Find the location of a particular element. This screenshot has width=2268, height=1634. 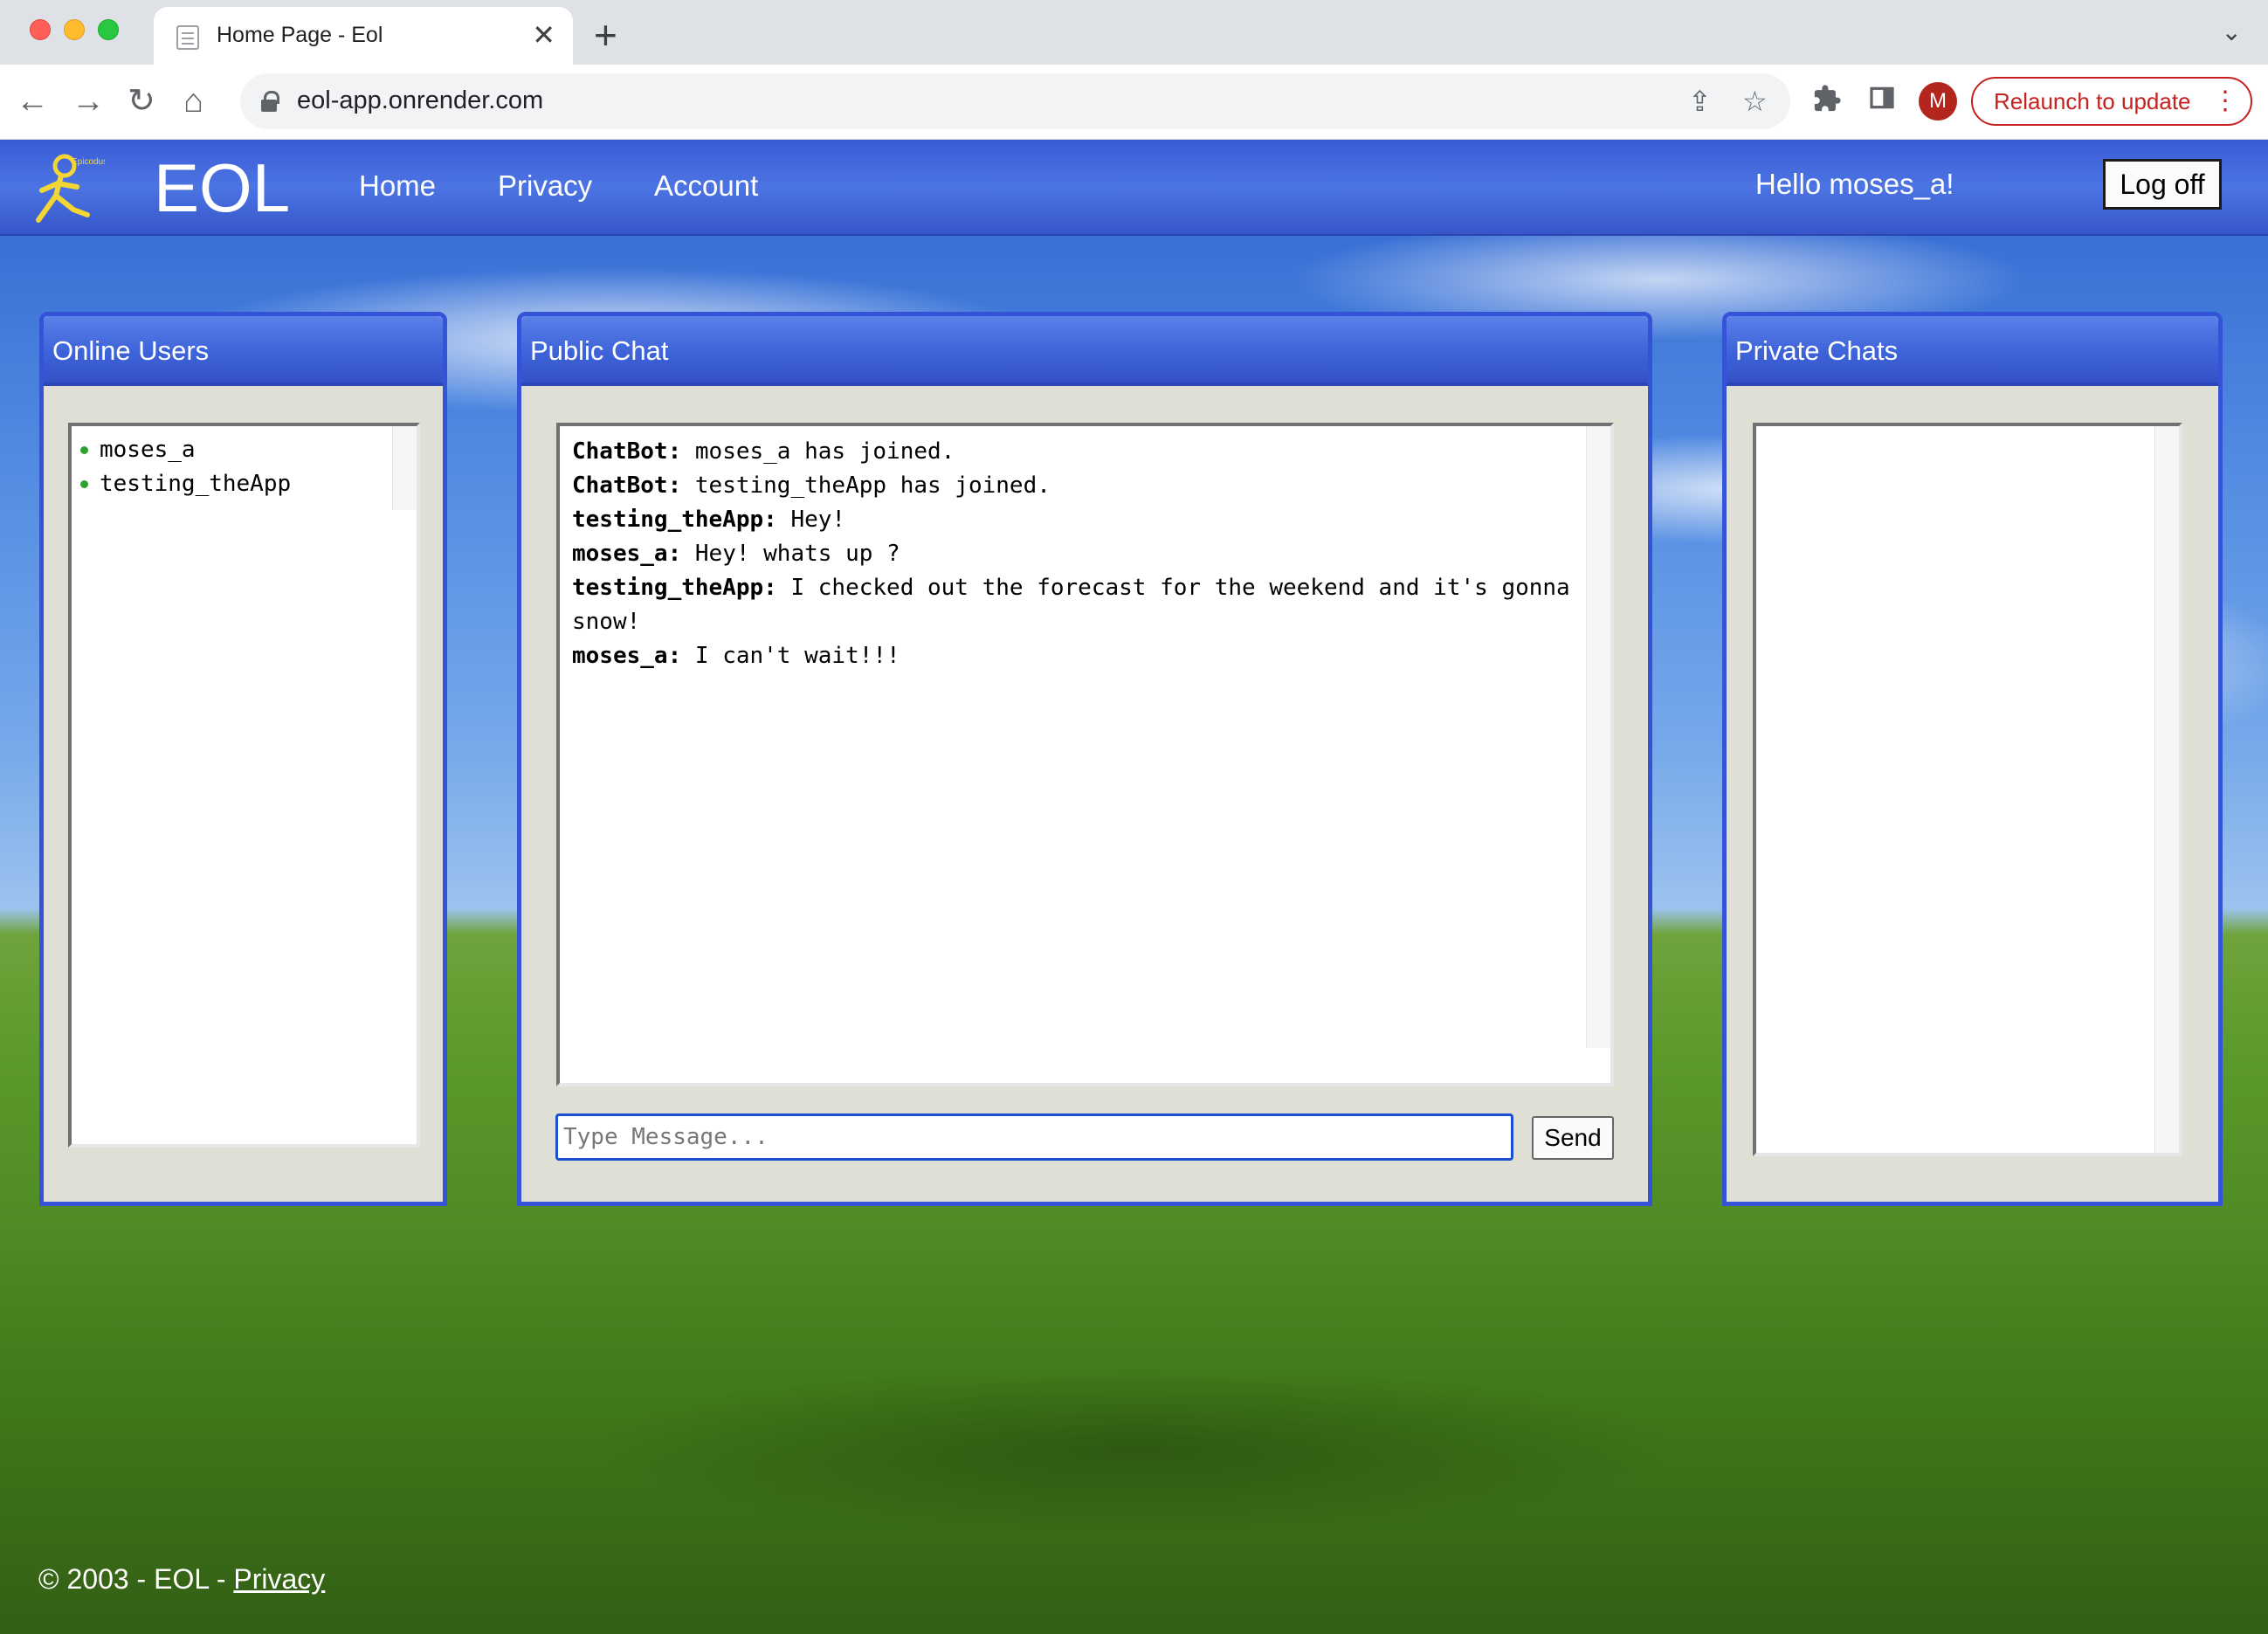

relaunch-to-update-button: Relaunch to update ⋮ is located at coordinates (2111, 101).